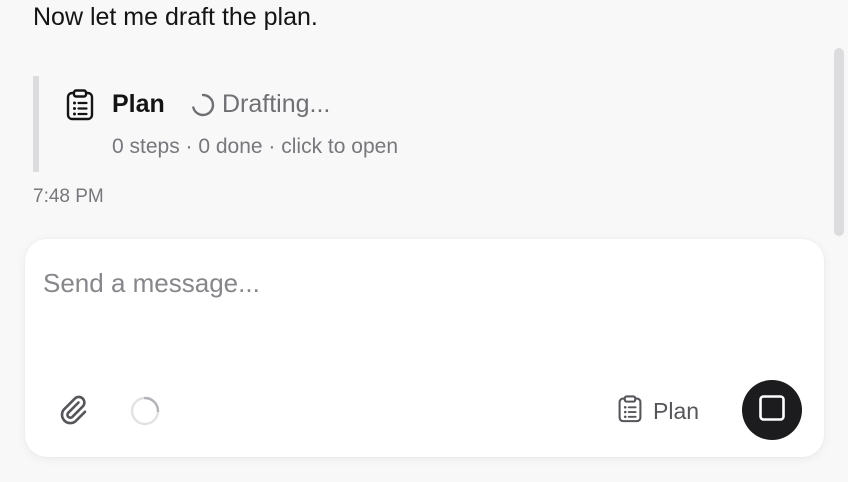 This screenshot has width=848, height=482. I want to click on message-timestamp: 7:48 PM, so click(68, 196).